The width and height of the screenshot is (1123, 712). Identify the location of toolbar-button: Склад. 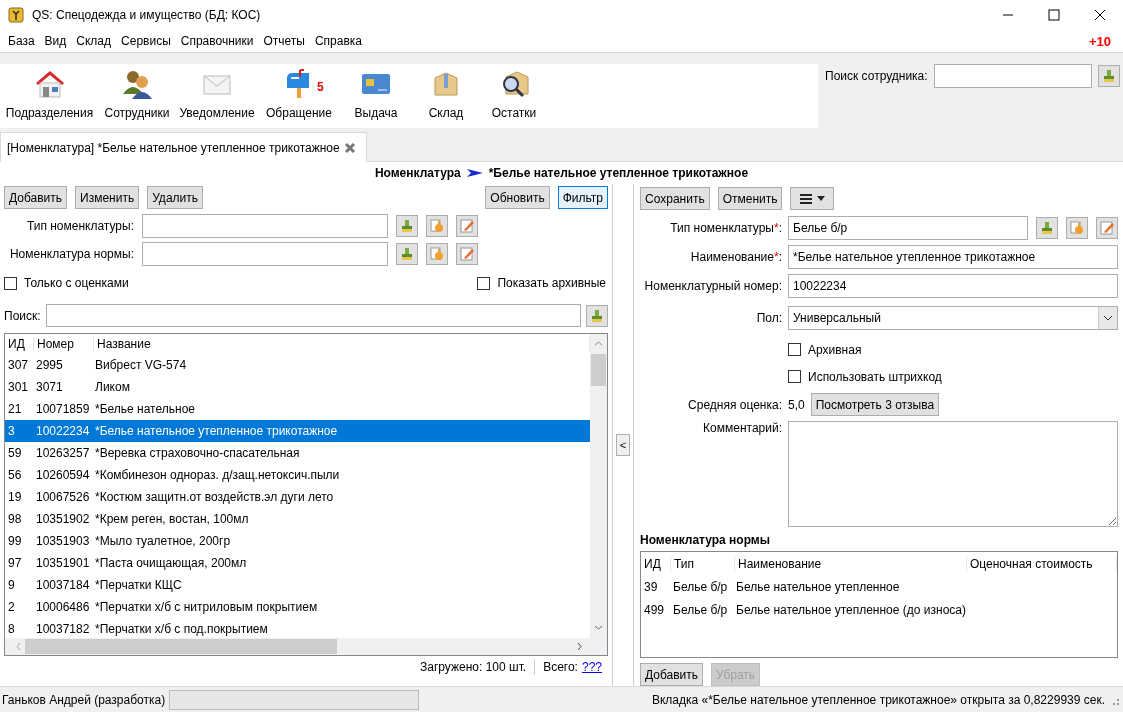
(446, 96).